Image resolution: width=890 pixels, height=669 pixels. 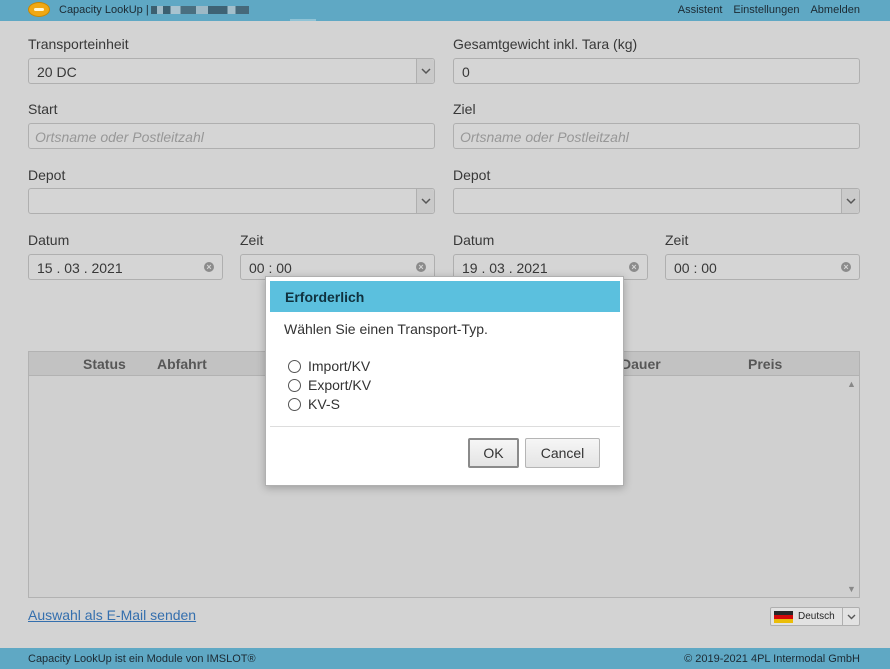 What do you see at coordinates (339, 366) in the screenshot?
I see `option-label: Import/KV` at bounding box center [339, 366].